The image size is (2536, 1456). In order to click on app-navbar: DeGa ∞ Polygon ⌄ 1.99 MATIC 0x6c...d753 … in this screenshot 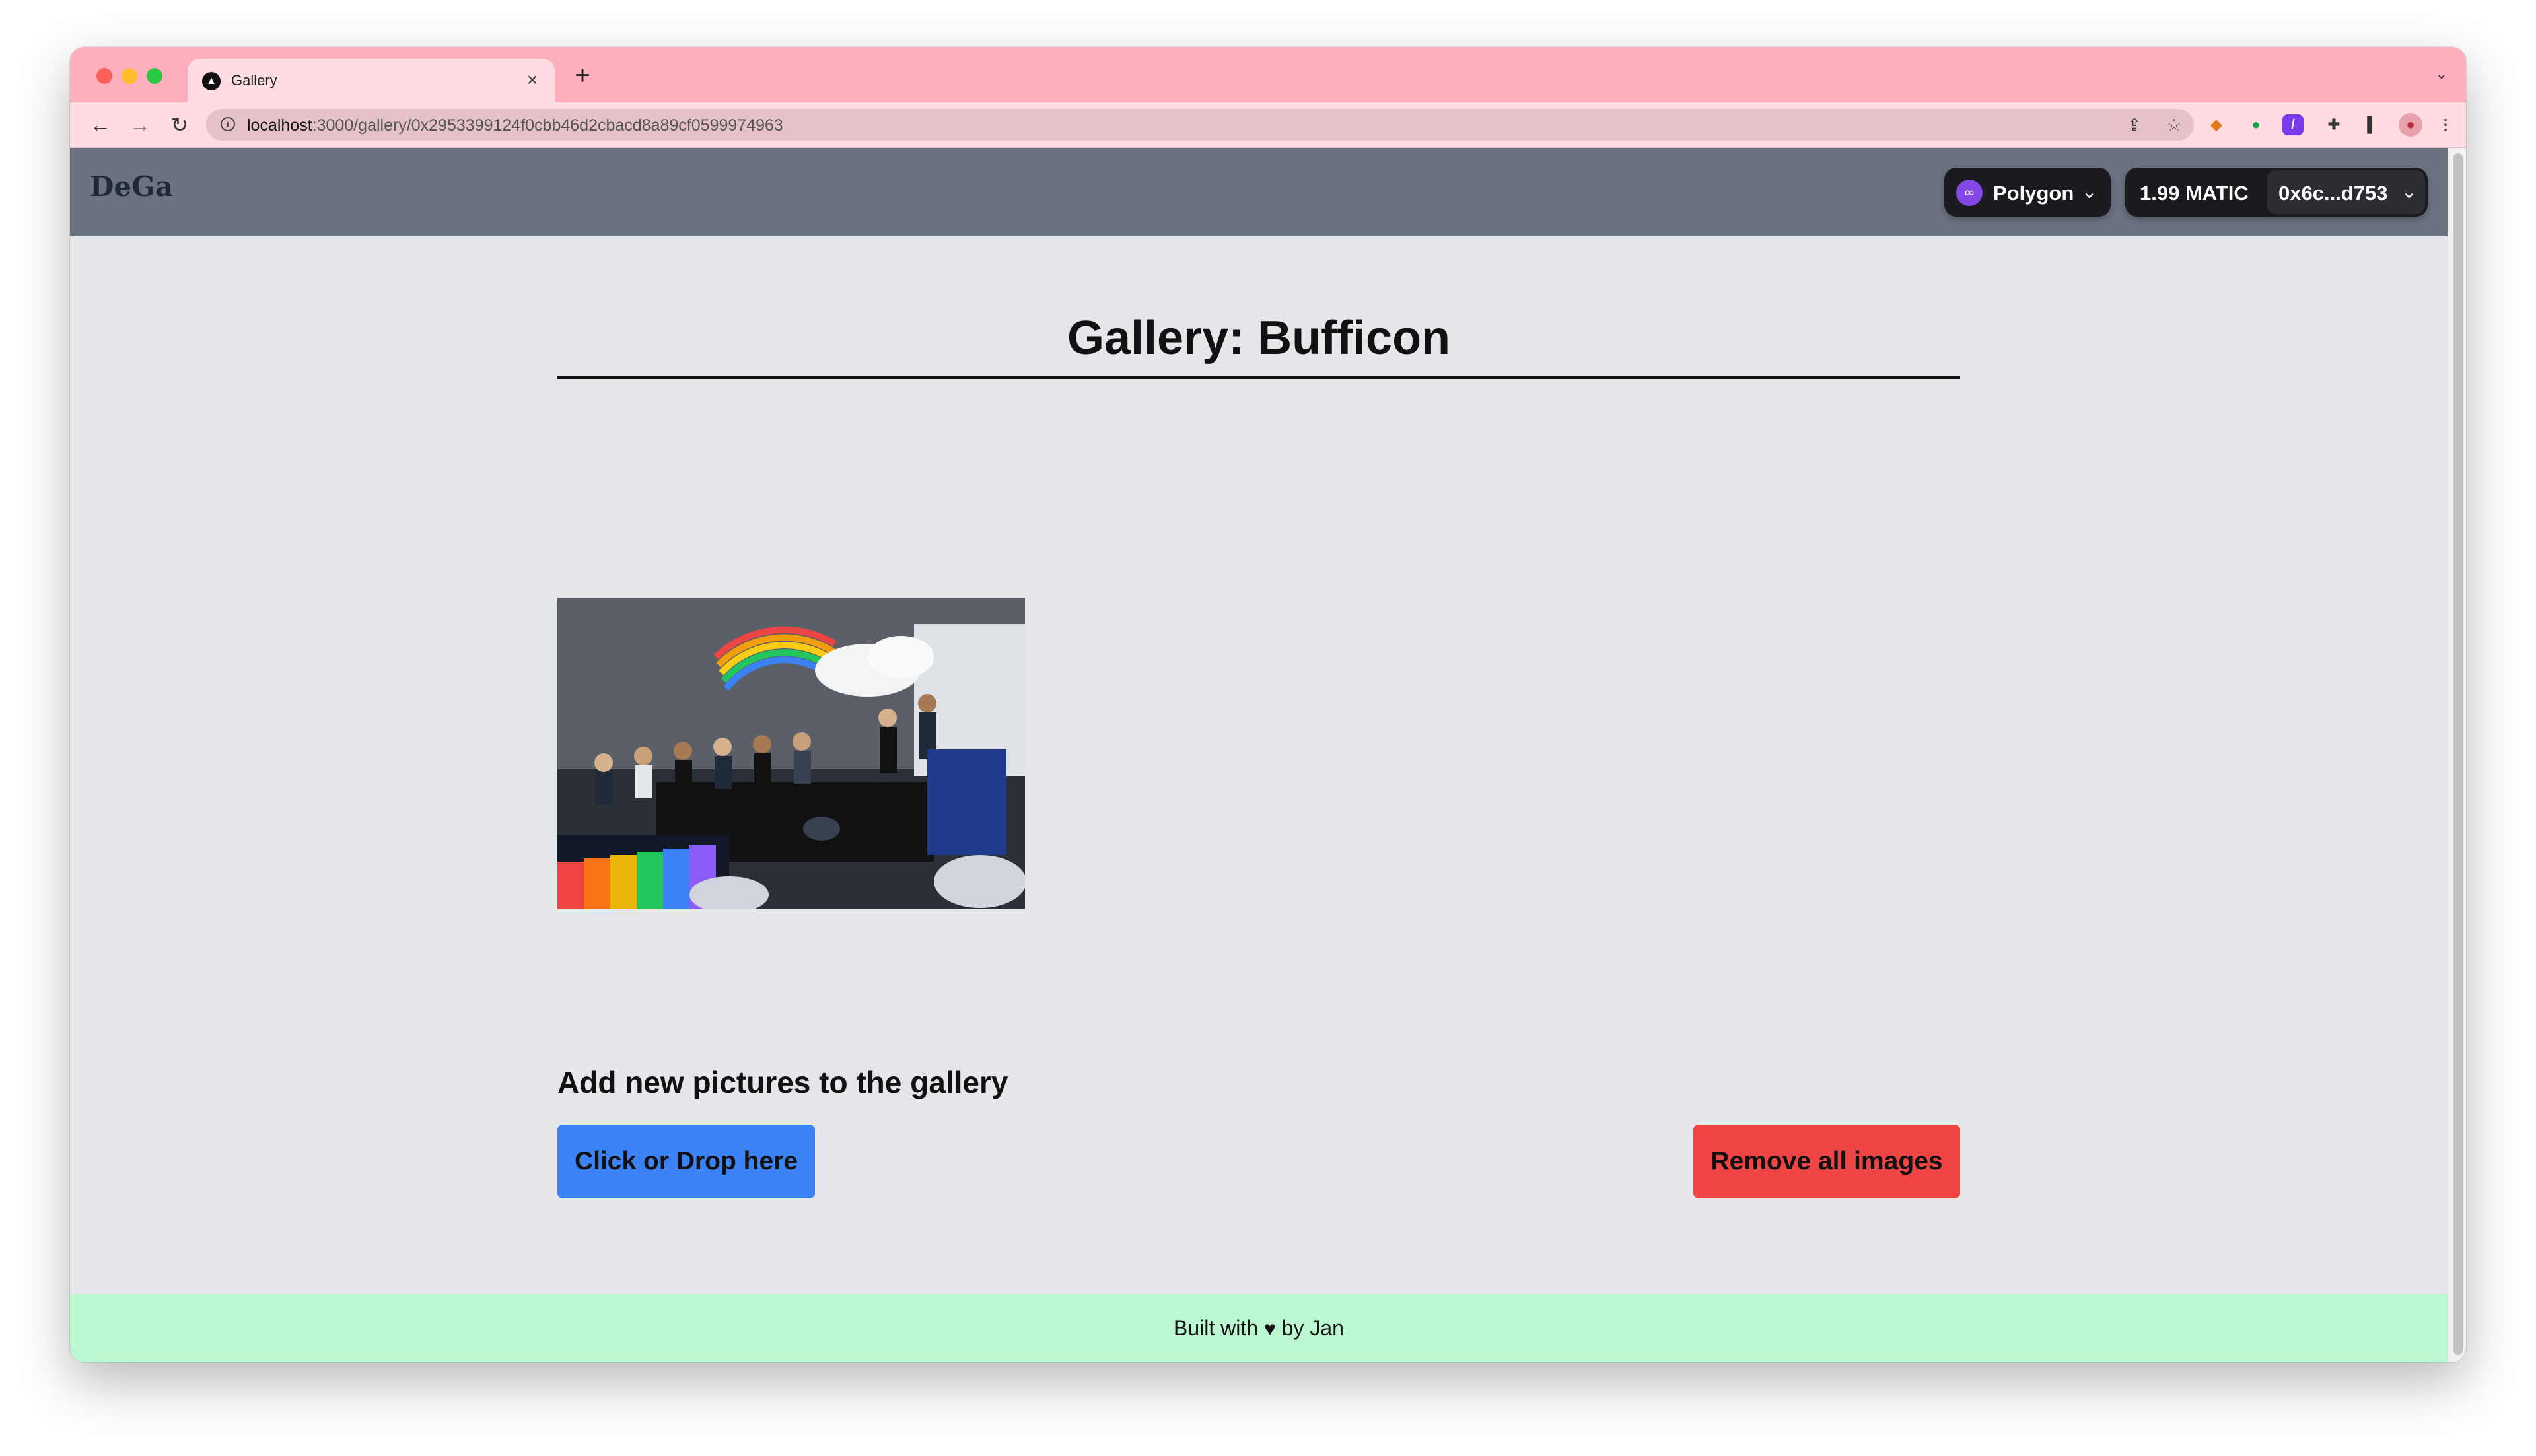, I will do `click(1259, 192)`.